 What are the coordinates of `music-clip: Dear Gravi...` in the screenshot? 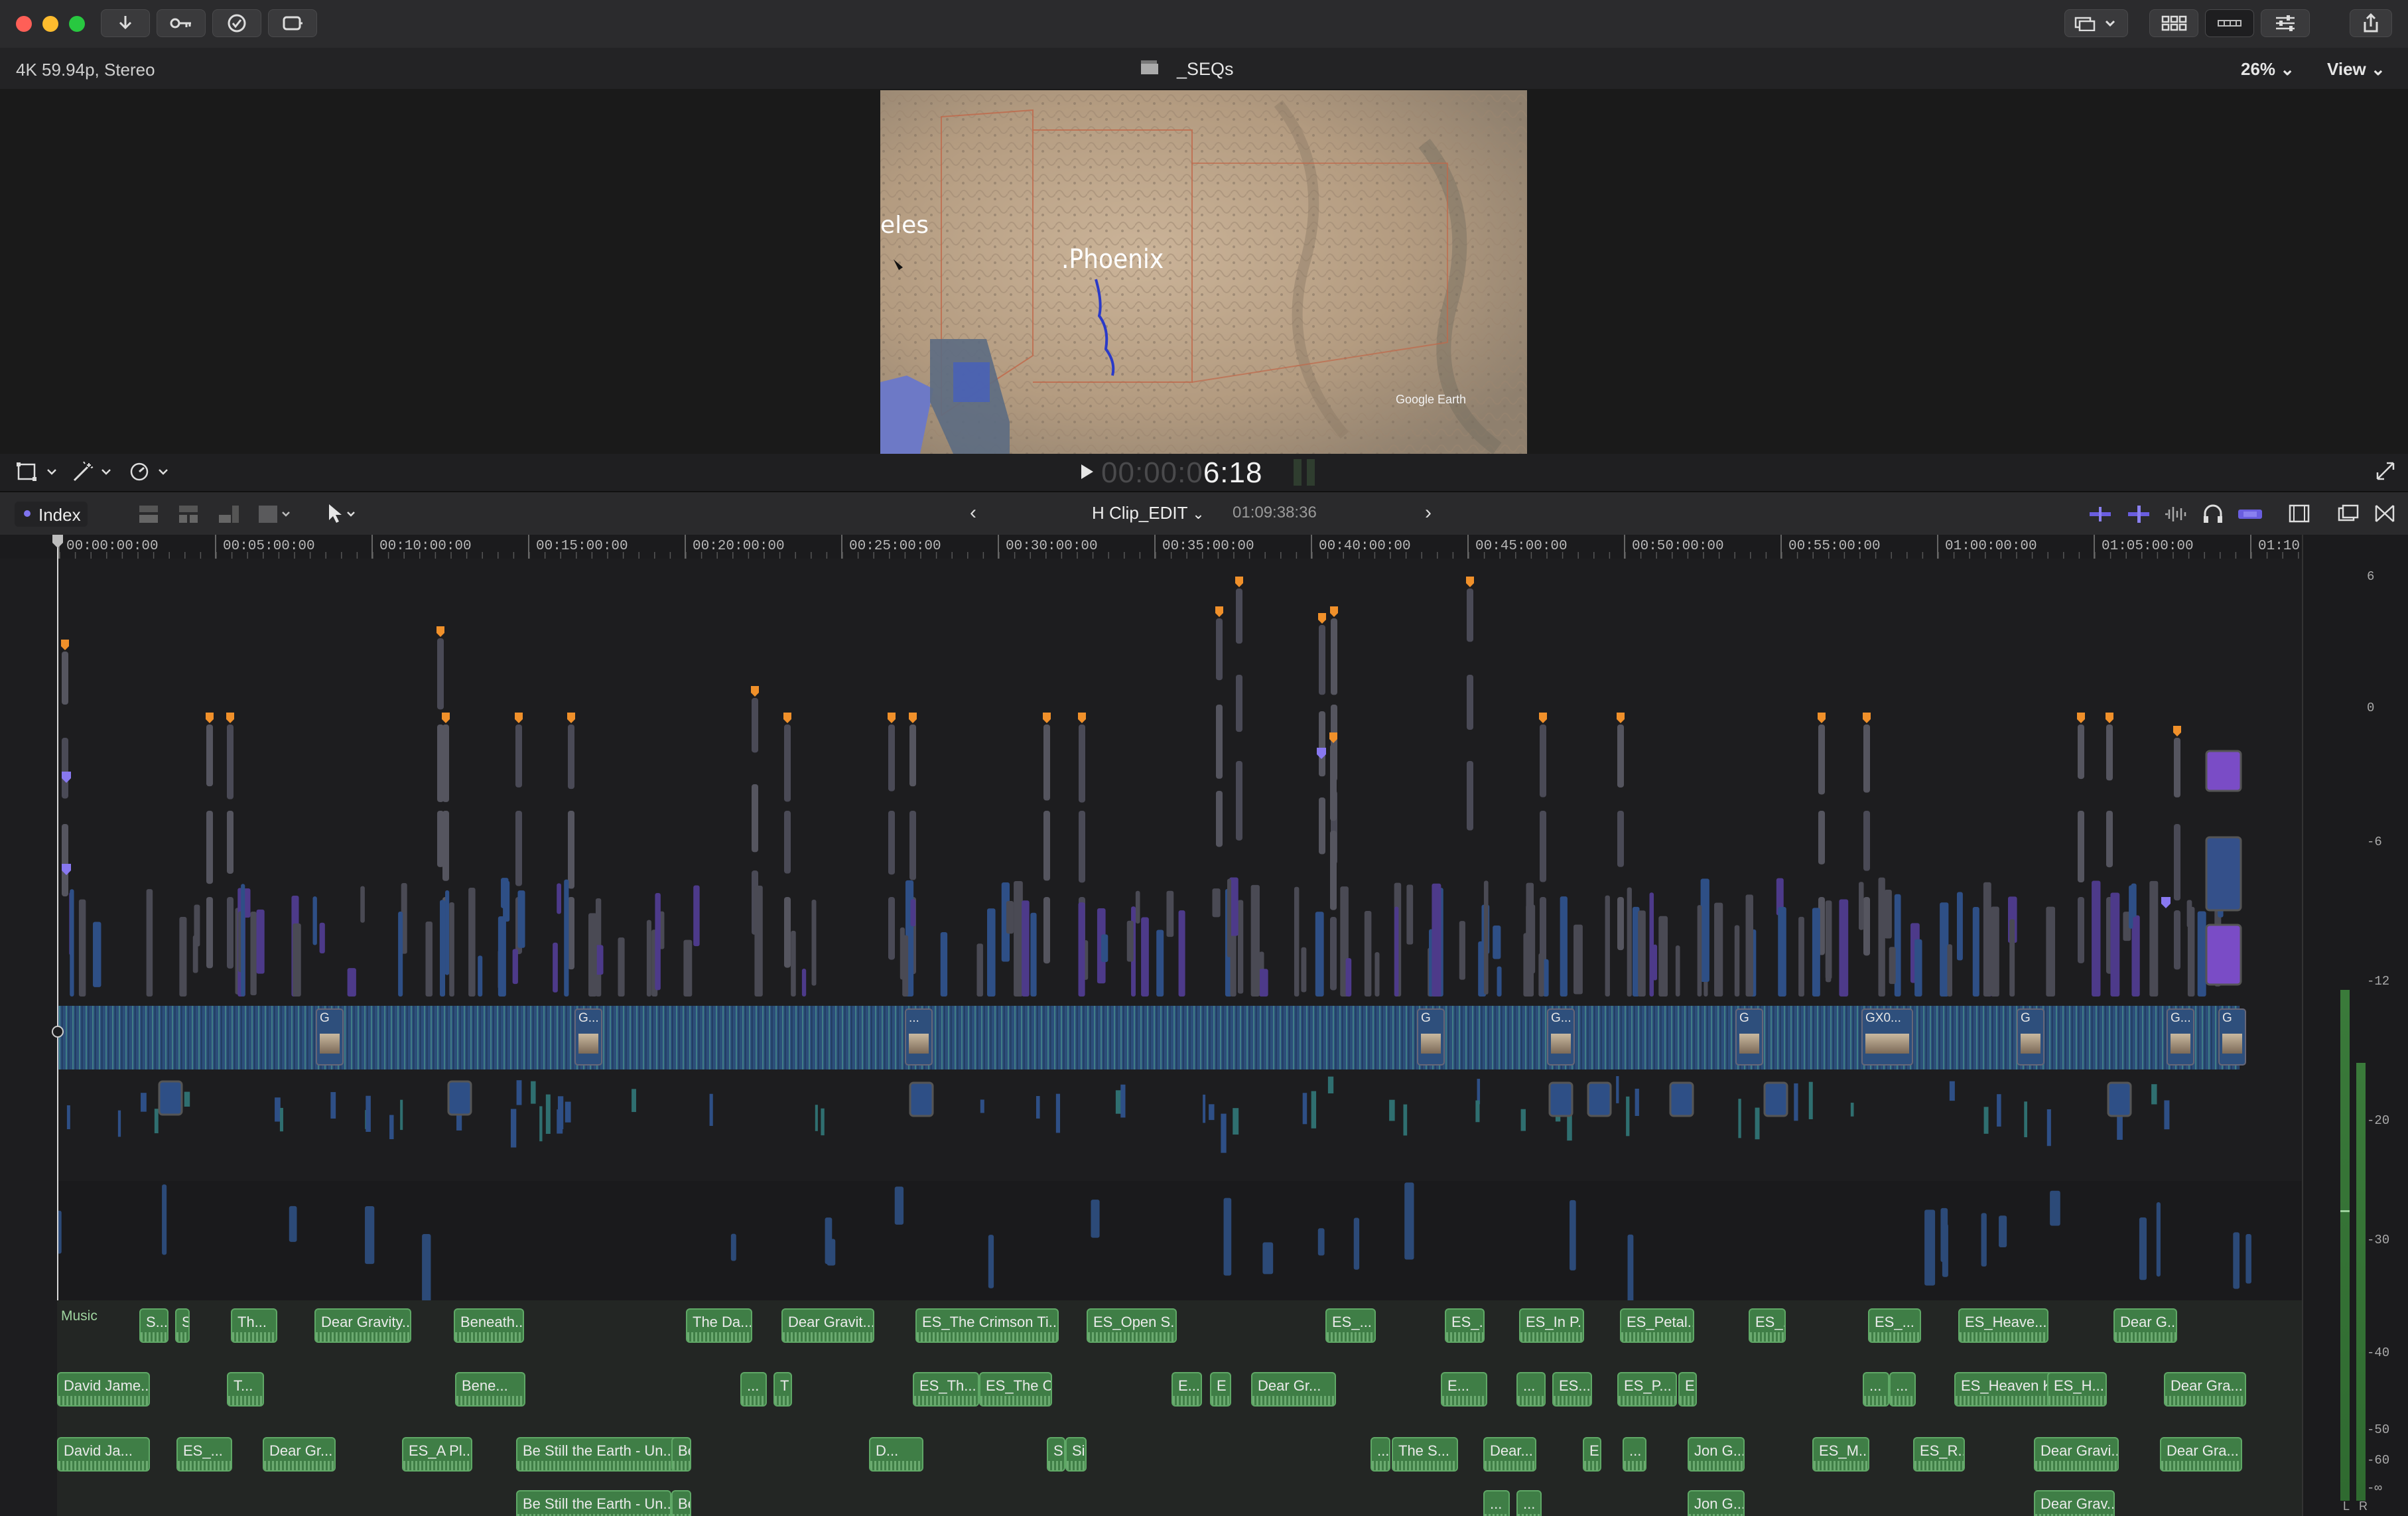 It's located at (2076, 1454).